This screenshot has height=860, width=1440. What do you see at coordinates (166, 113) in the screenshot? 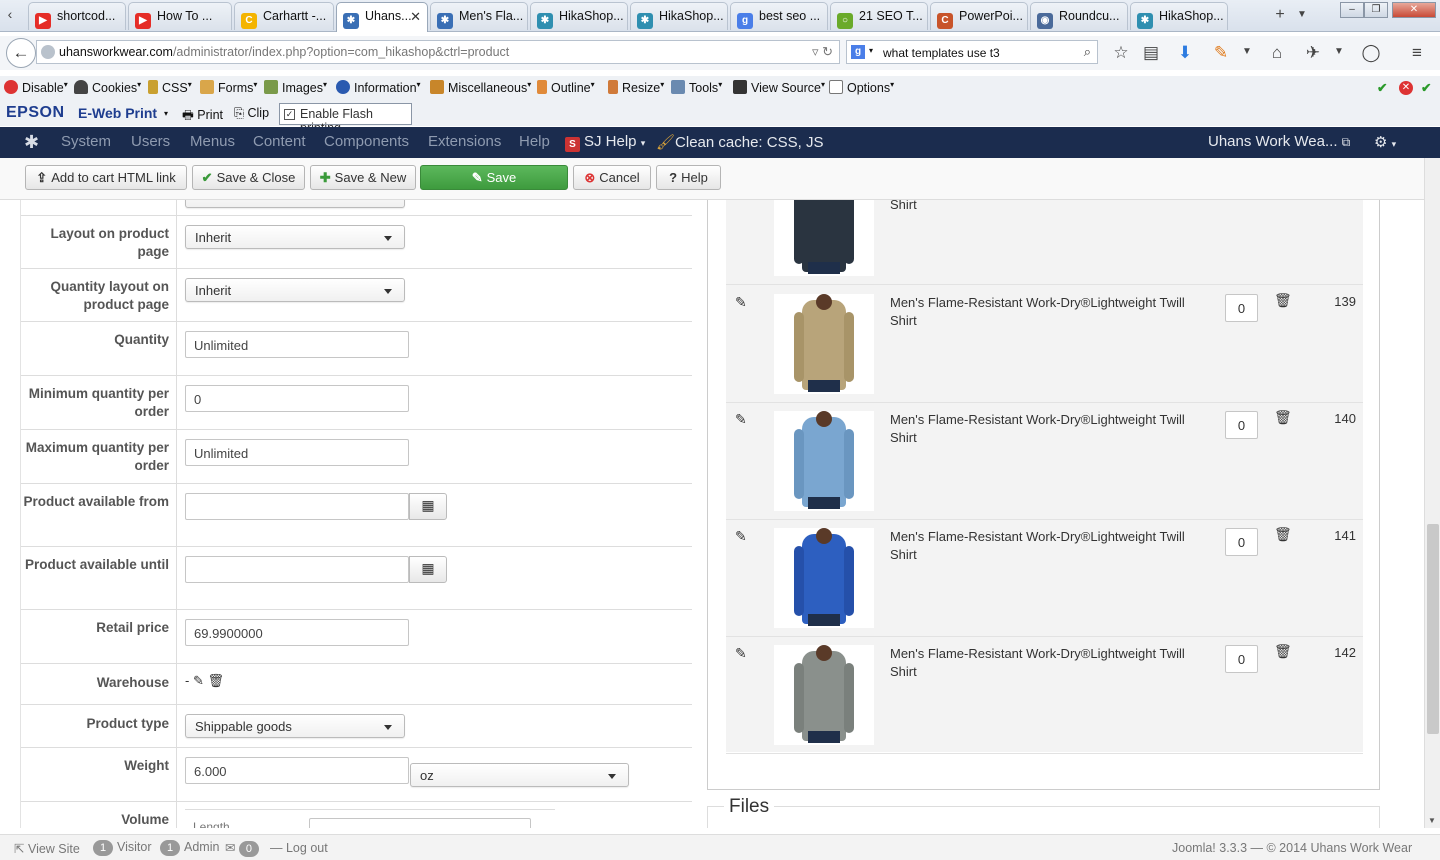
I see `epson-dropdown-icon: ▾` at bounding box center [166, 113].